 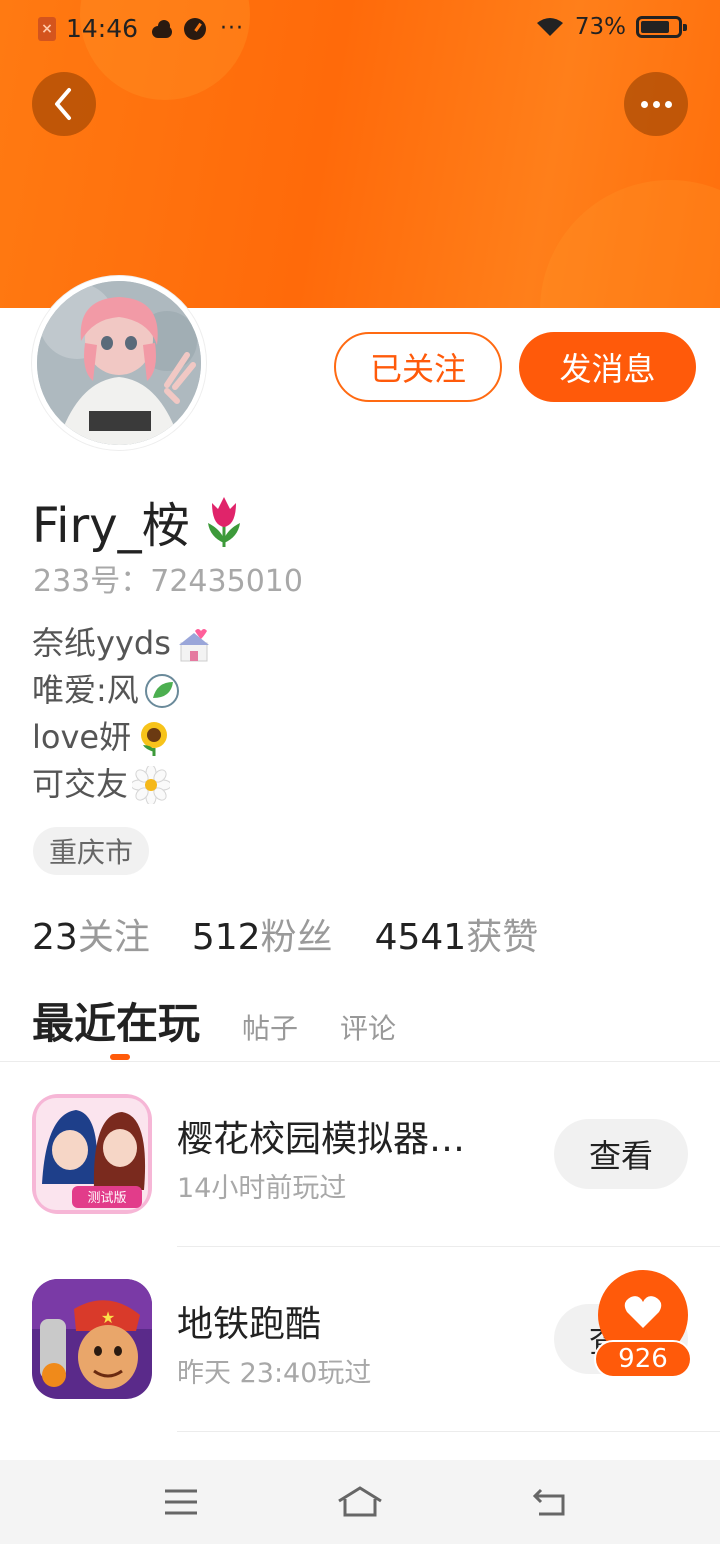 What do you see at coordinates (161, 690) in the screenshot?
I see `leaf-wind-icon` at bounding box center [161, 690].